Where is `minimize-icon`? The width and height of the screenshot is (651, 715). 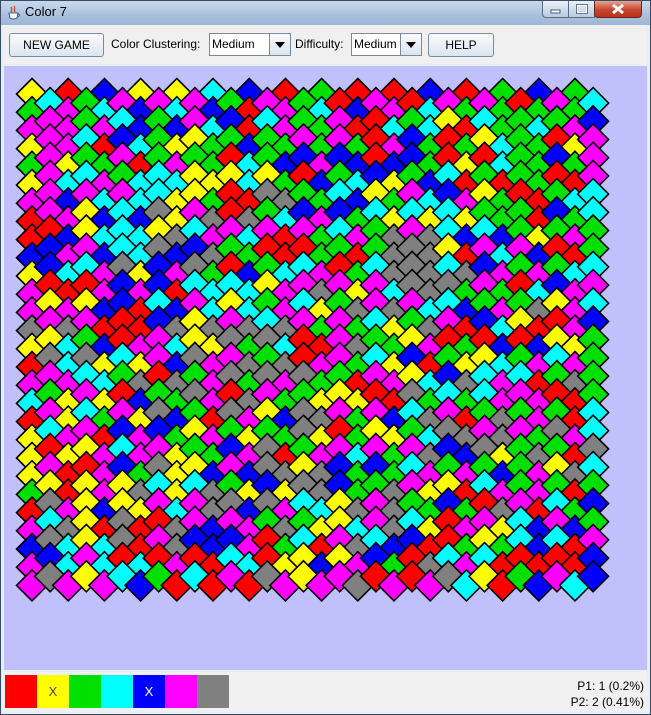 minimize-icon is located at coordinates (555, 11).